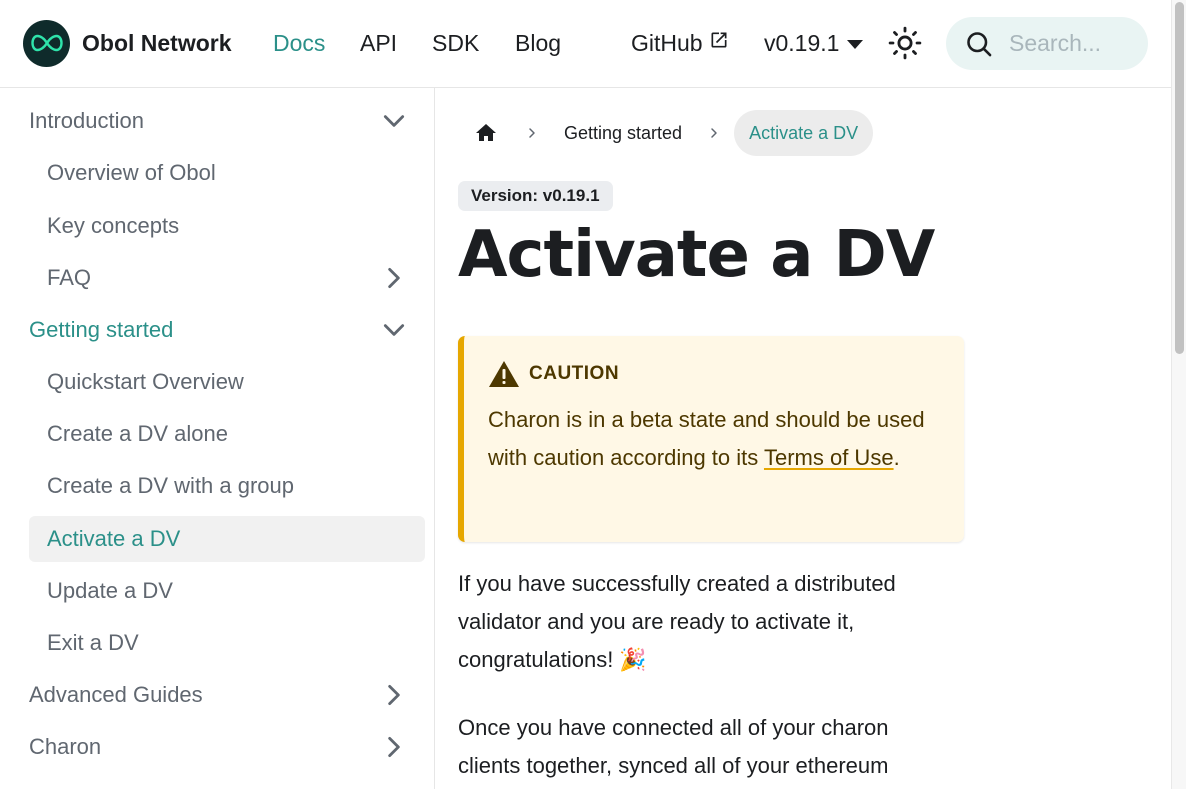 The height and width of the screenshot is (789, 1186). I want to click on breadcrumb-home-link, so click(486, 133).